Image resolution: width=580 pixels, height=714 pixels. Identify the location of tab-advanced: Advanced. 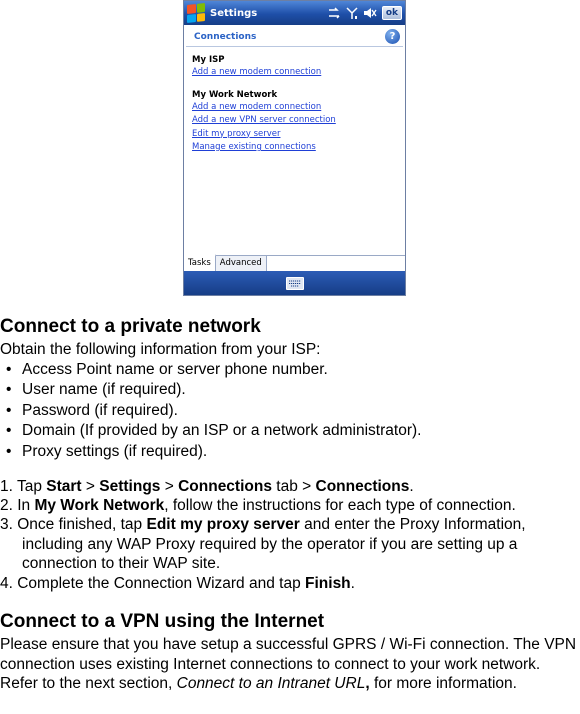
(241, 264).